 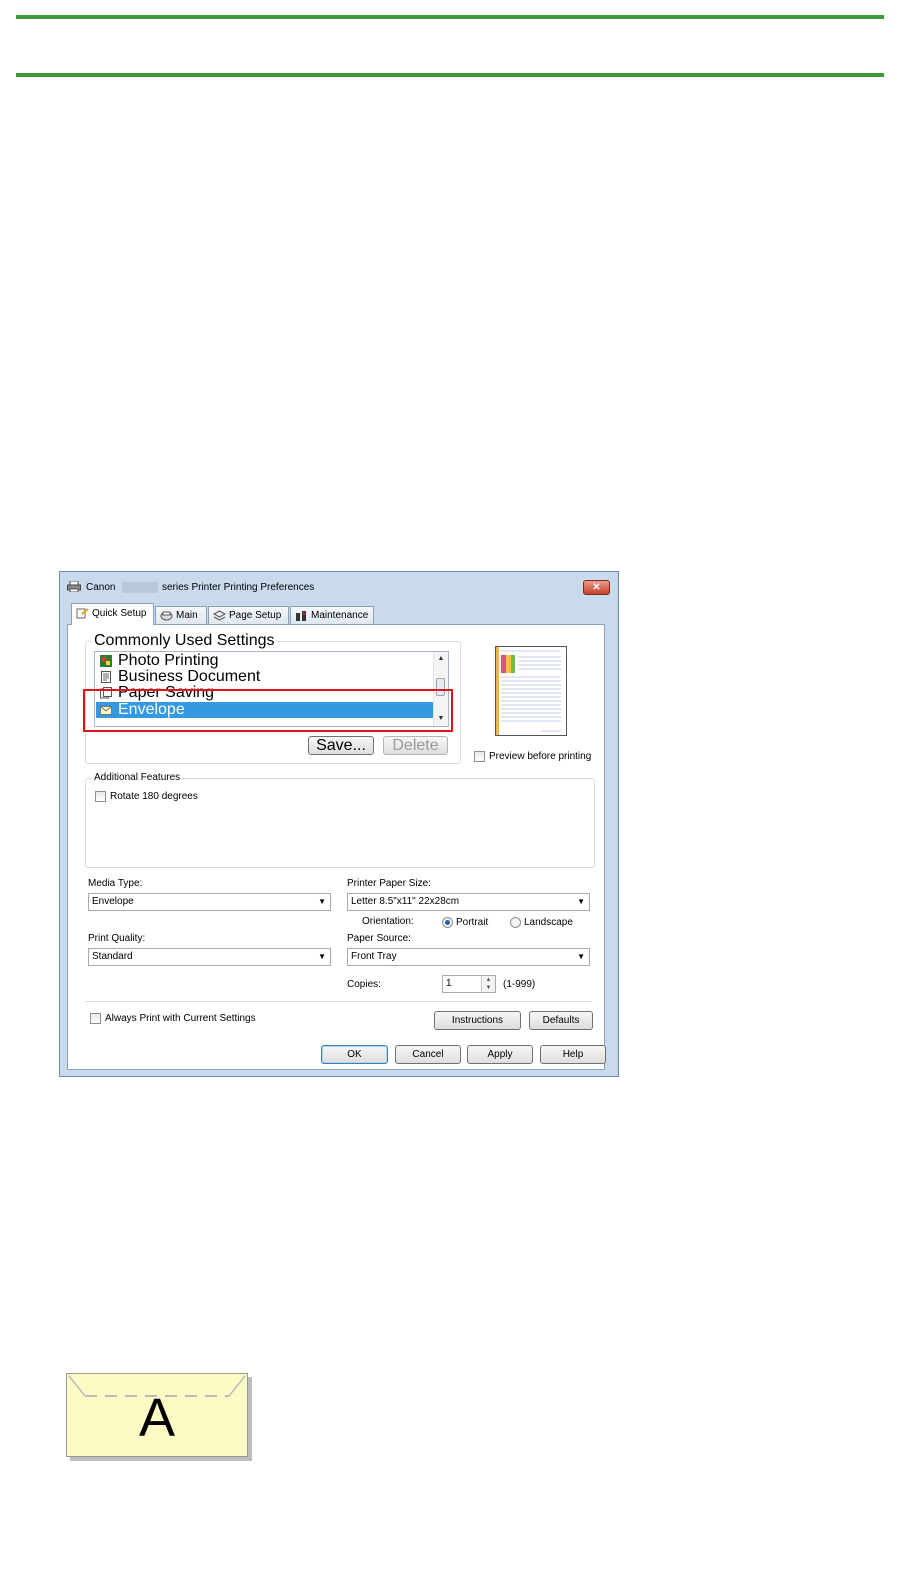 I want to click on copies-value: 1, so click(x=449, y=983).